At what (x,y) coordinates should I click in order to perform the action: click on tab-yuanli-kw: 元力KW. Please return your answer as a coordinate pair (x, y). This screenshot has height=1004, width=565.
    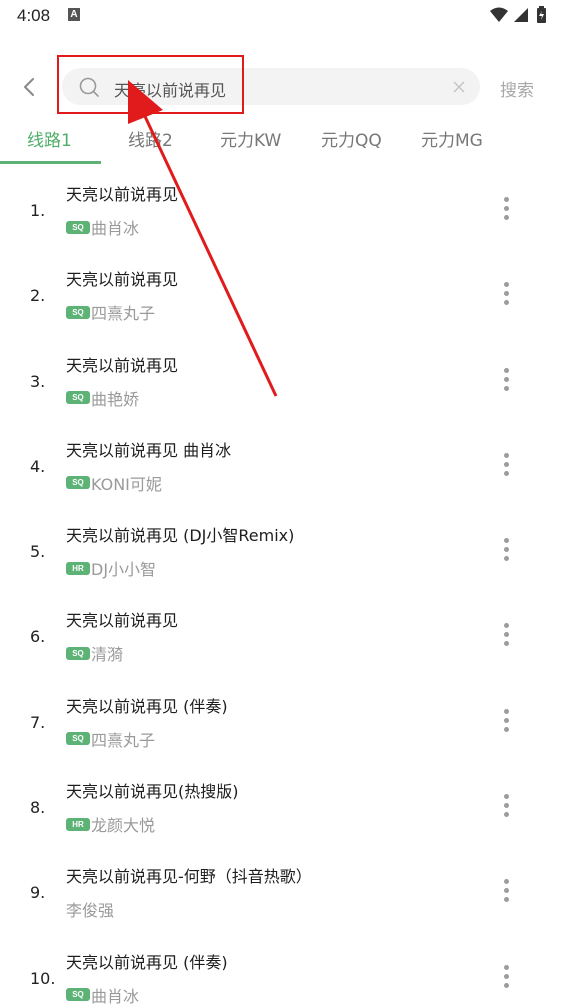
    Looking at the image, I should click on (250, 138).